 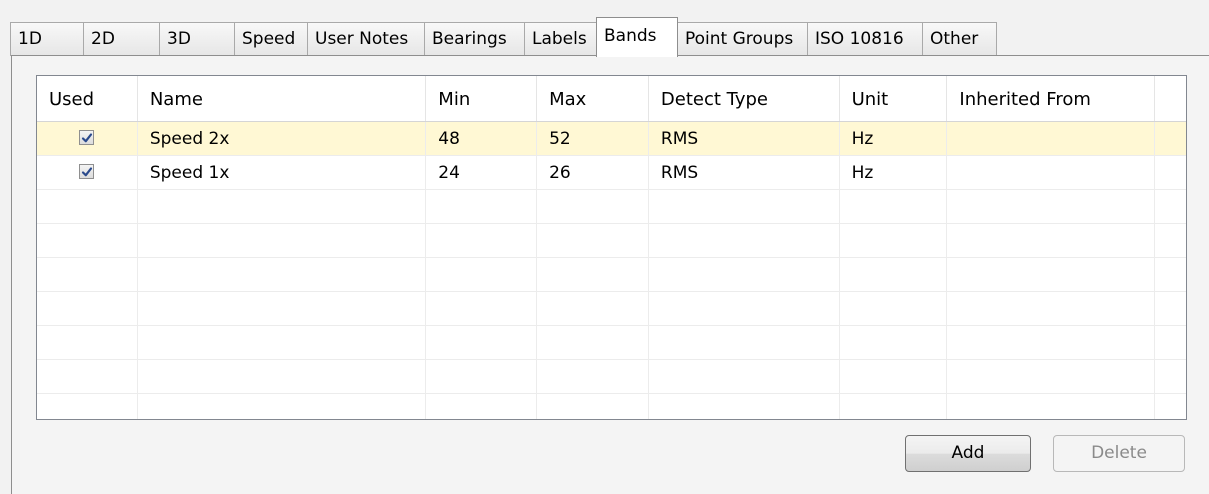 What do you see at coordinates (474, 39) in the screenshot?
I see `tab-bearings: Bearings` at bounding box center [474, 39].